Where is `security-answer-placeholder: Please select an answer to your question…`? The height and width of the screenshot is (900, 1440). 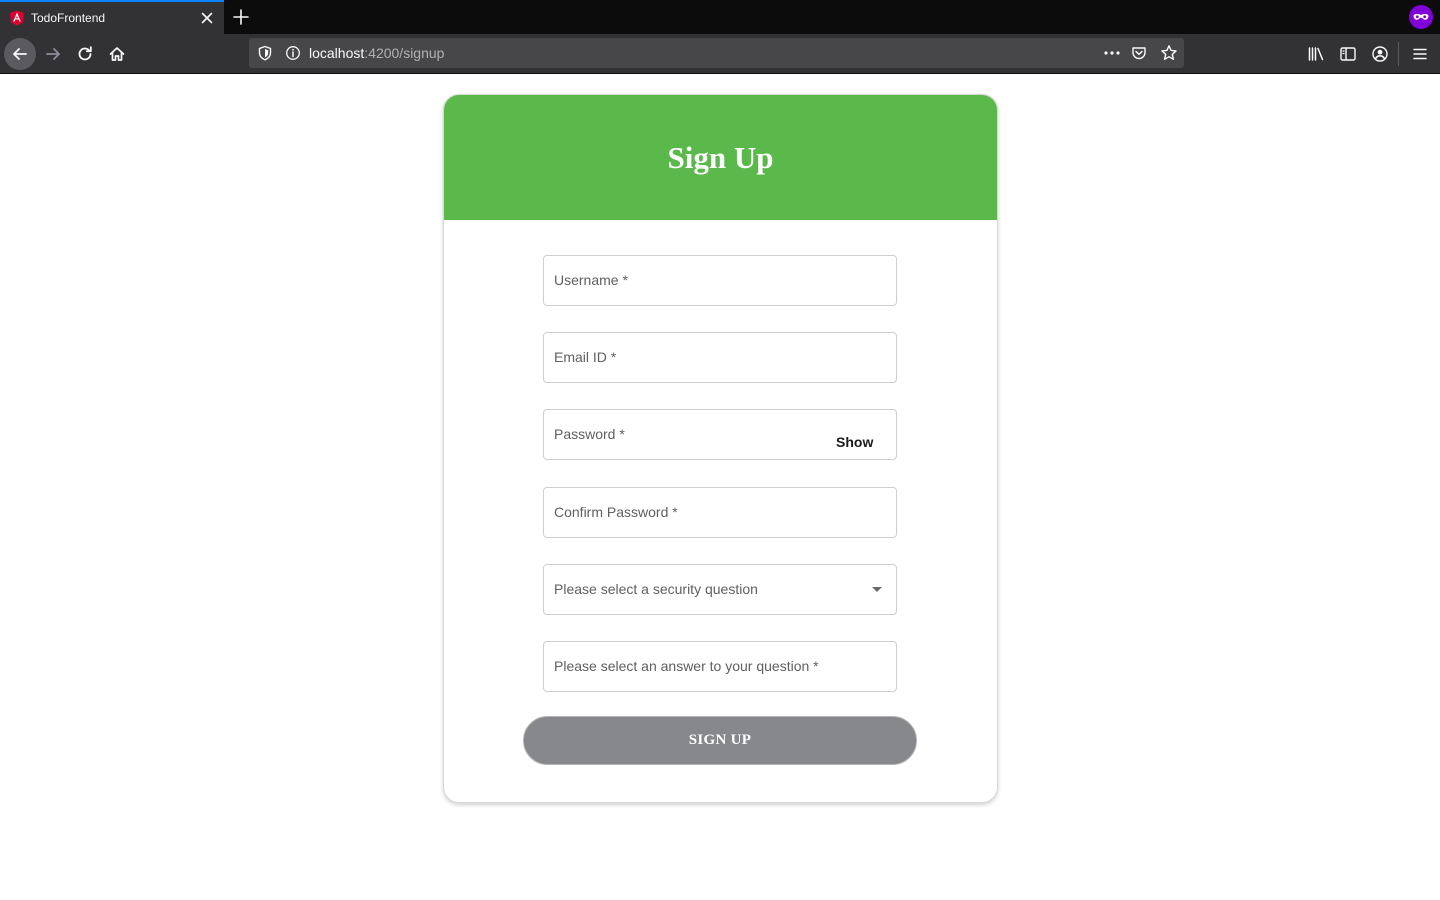 security-answer-placeholder: Please select an answer to your question… is located at coordinates (686, 666).